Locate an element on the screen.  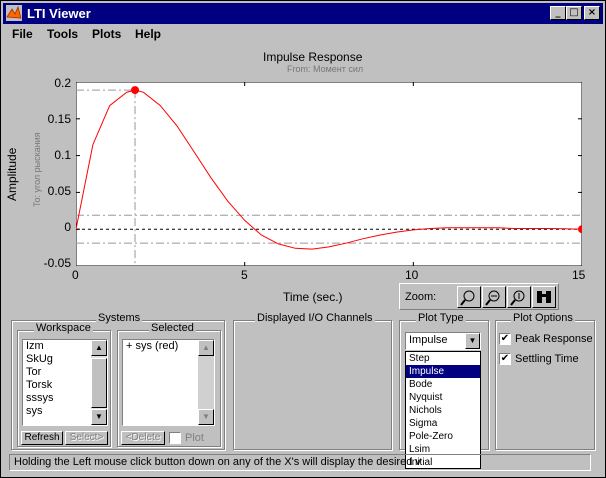
workspace-scrollbar: ▲ ▼ is located at coordinates (99, 382).